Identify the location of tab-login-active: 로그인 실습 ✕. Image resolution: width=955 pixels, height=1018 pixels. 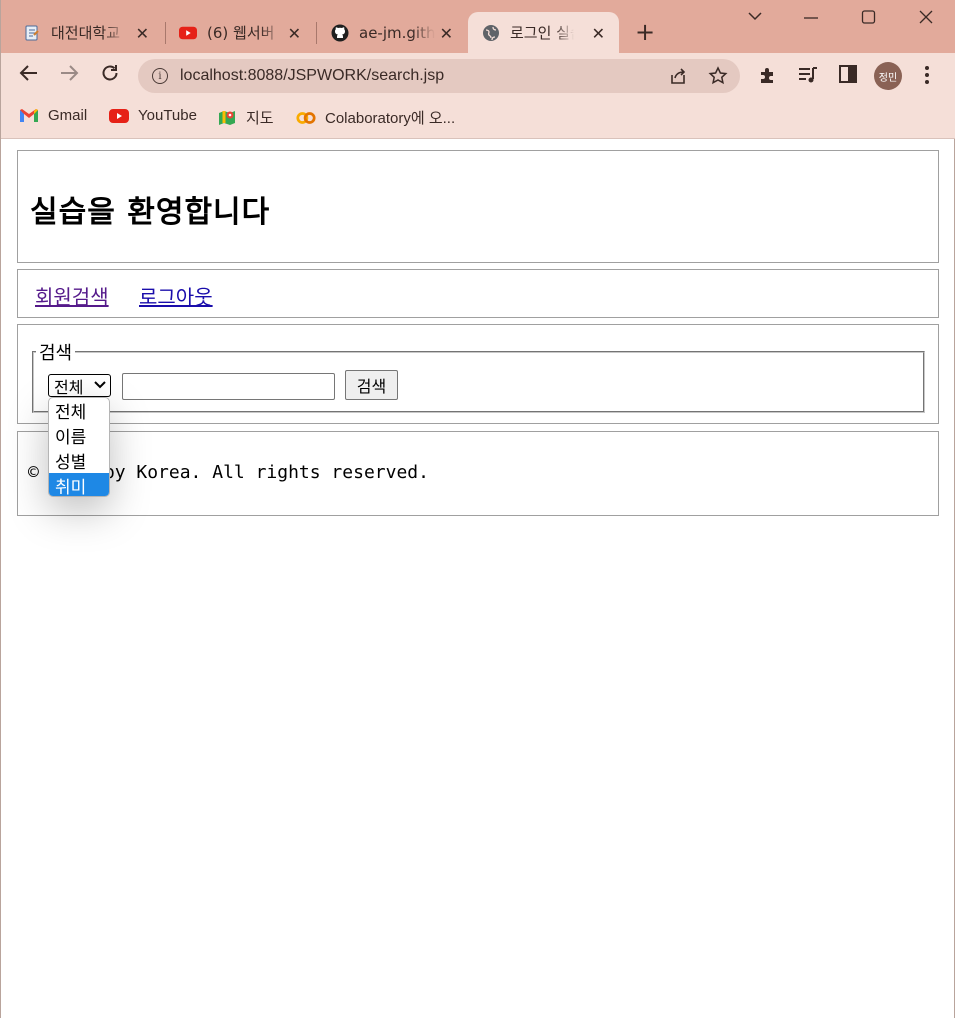
(543, 32).